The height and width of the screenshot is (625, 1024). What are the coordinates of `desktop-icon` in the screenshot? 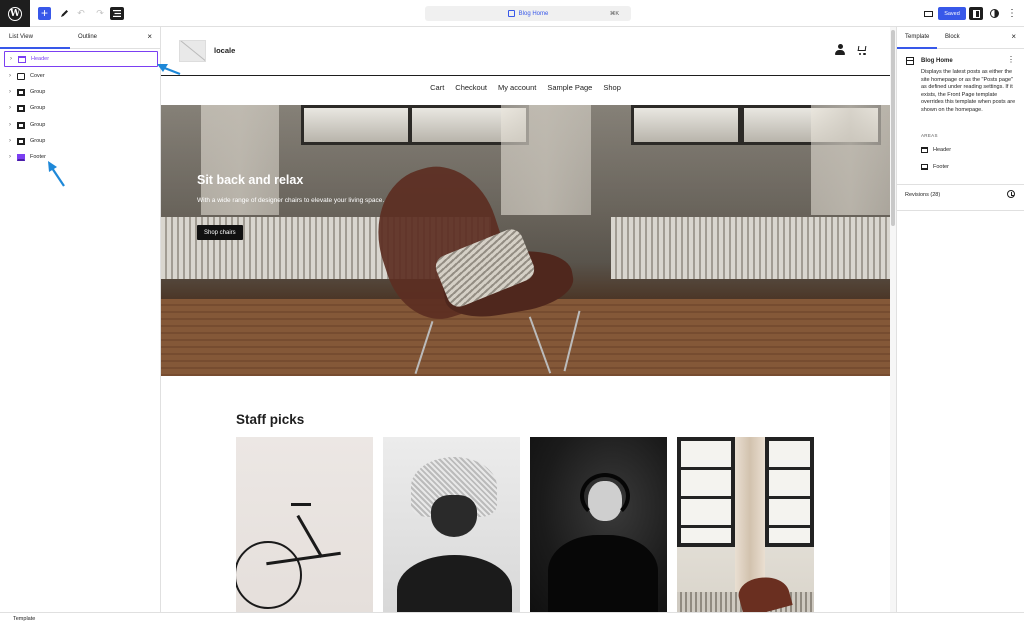 It's located at (928, 13).